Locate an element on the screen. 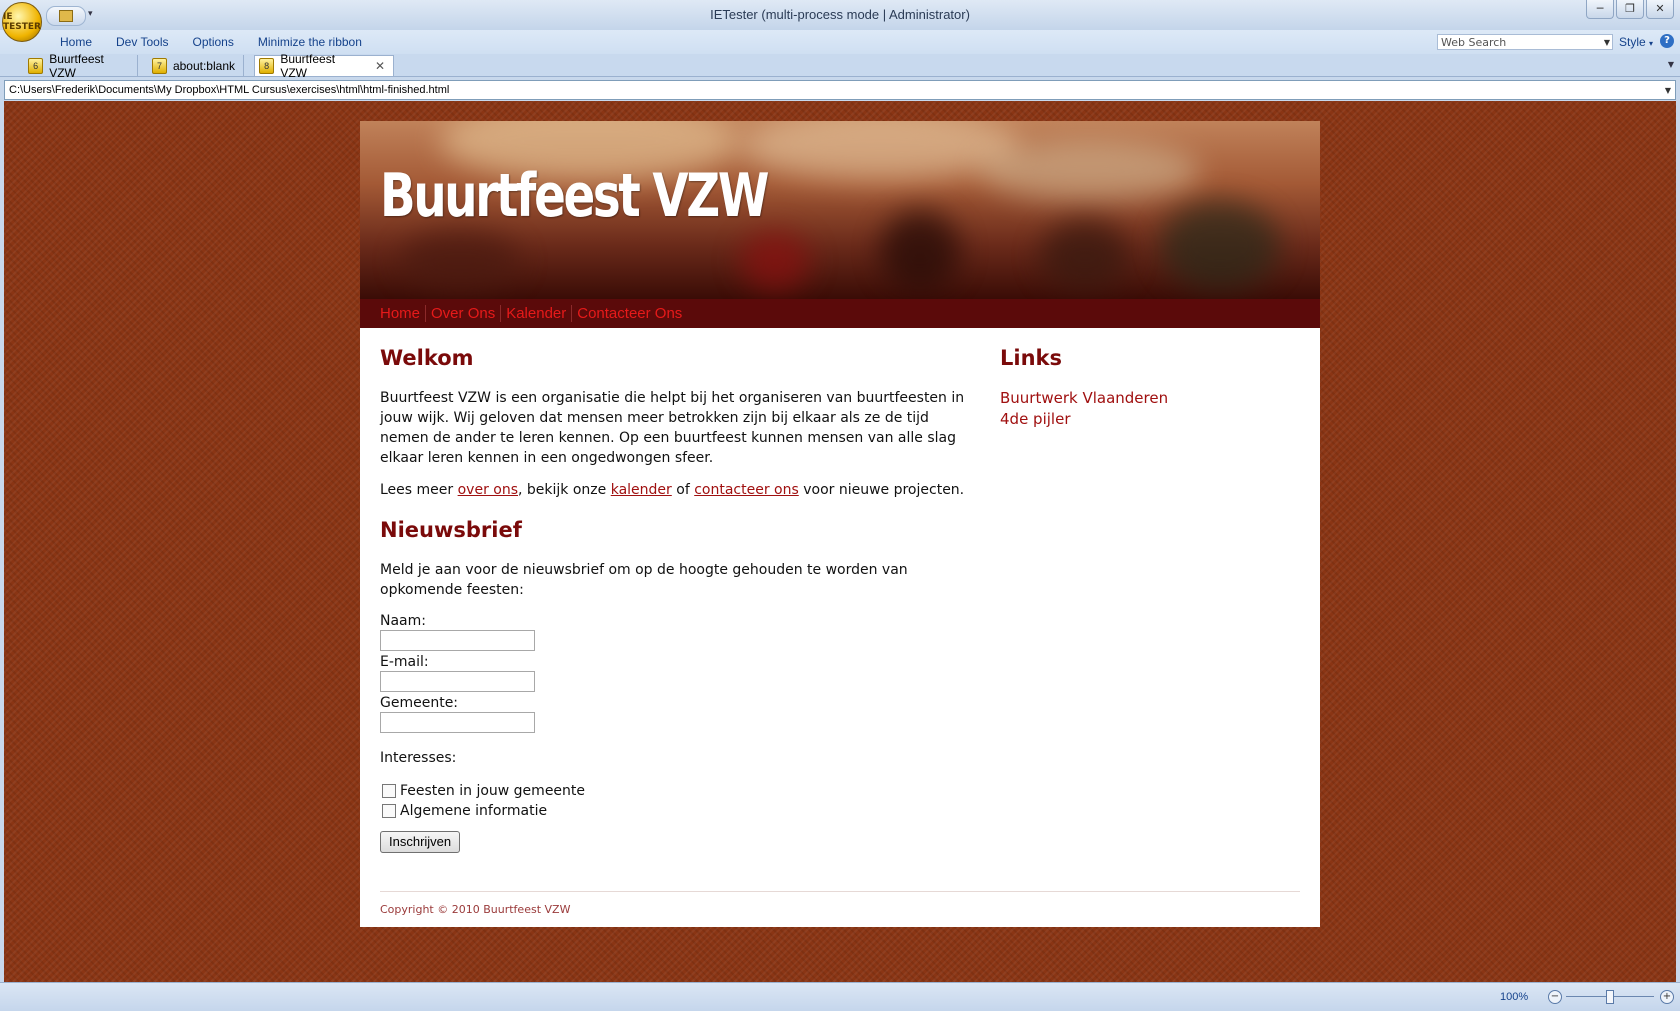  style-label: Style is located at coordinates (1632, 42).